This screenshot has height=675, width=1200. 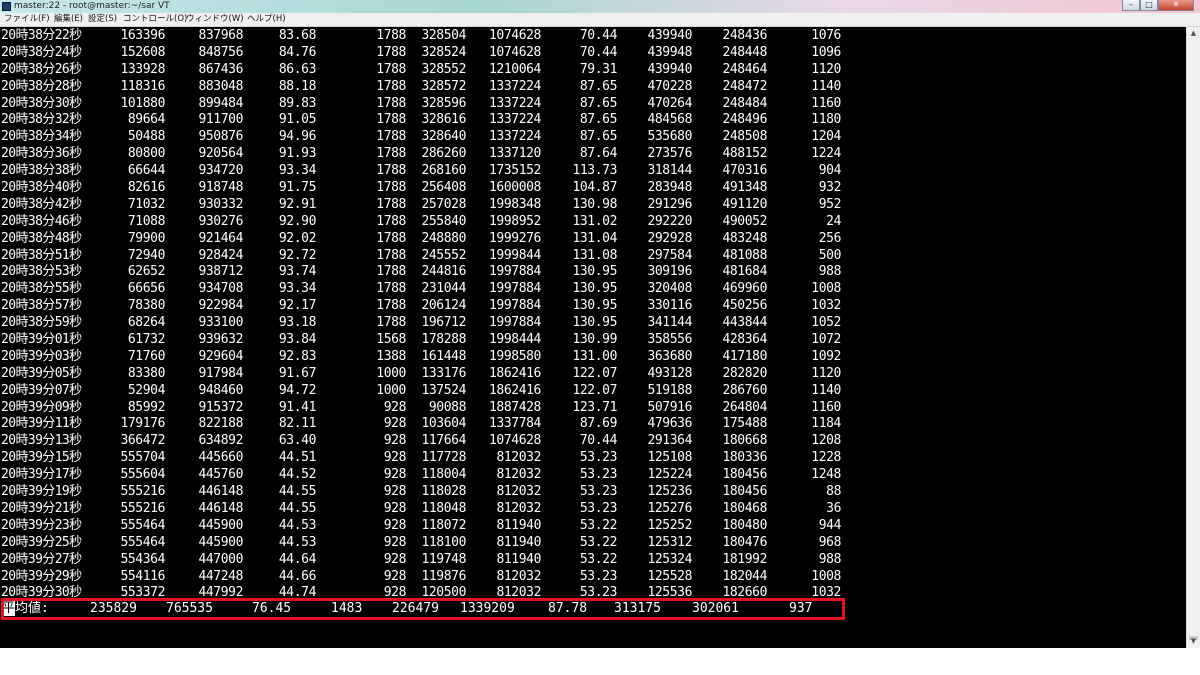 I want to click on average-highlight-box, so click(x=423, y=609).